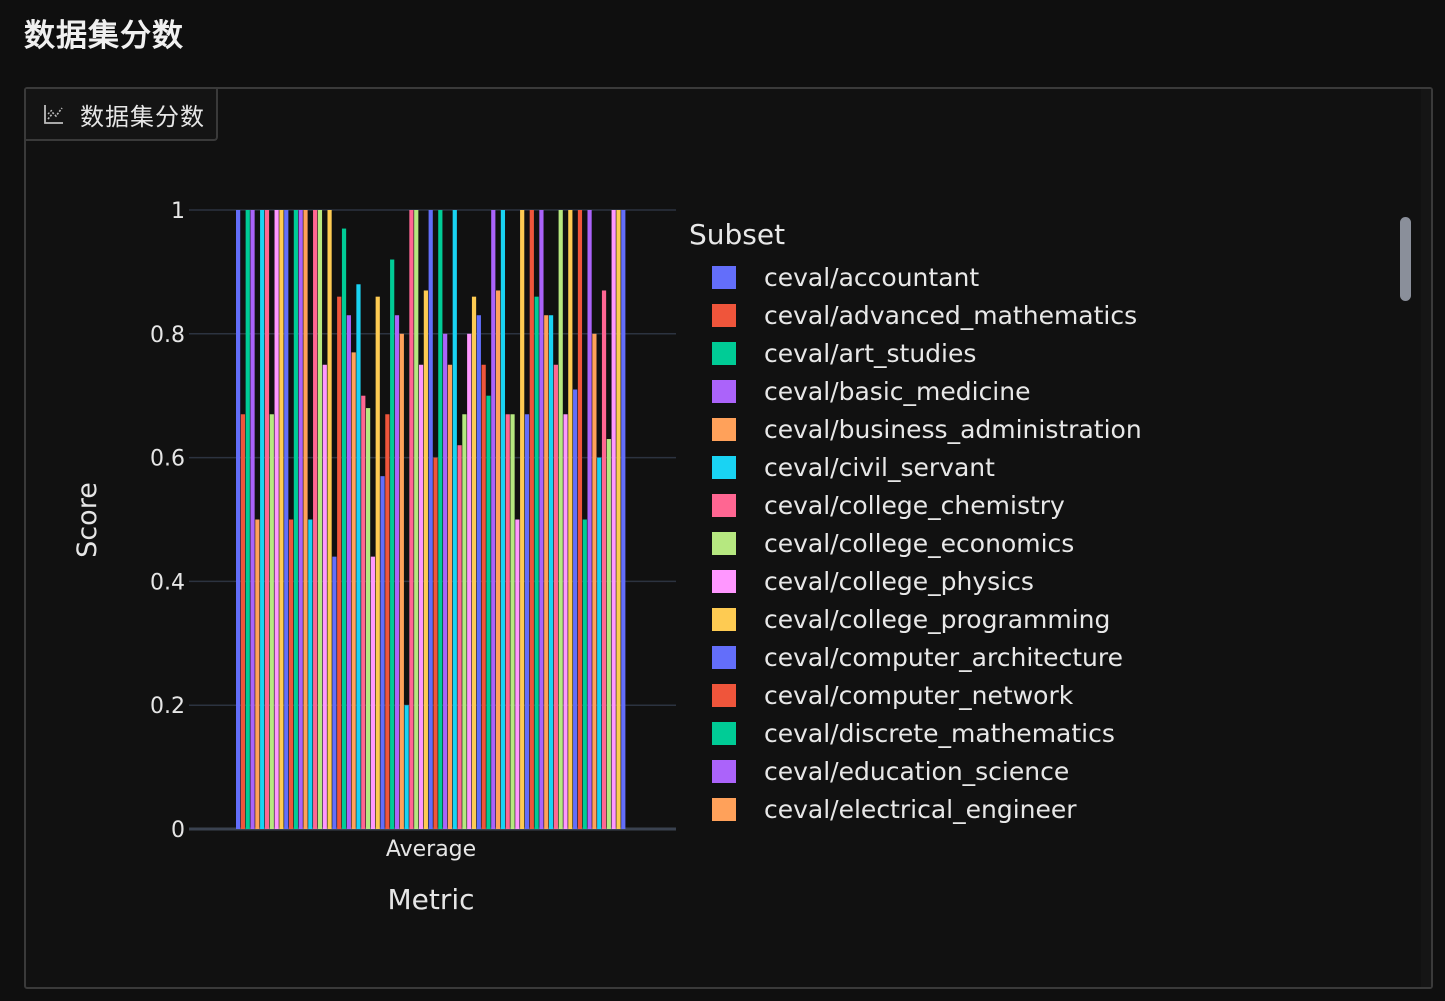 The width and height of the screenshot is (1445, 1001). Describe the element at coordinates (927, 619) in the screenshot. I see `legend-item: ceval/college_programming` at that location.